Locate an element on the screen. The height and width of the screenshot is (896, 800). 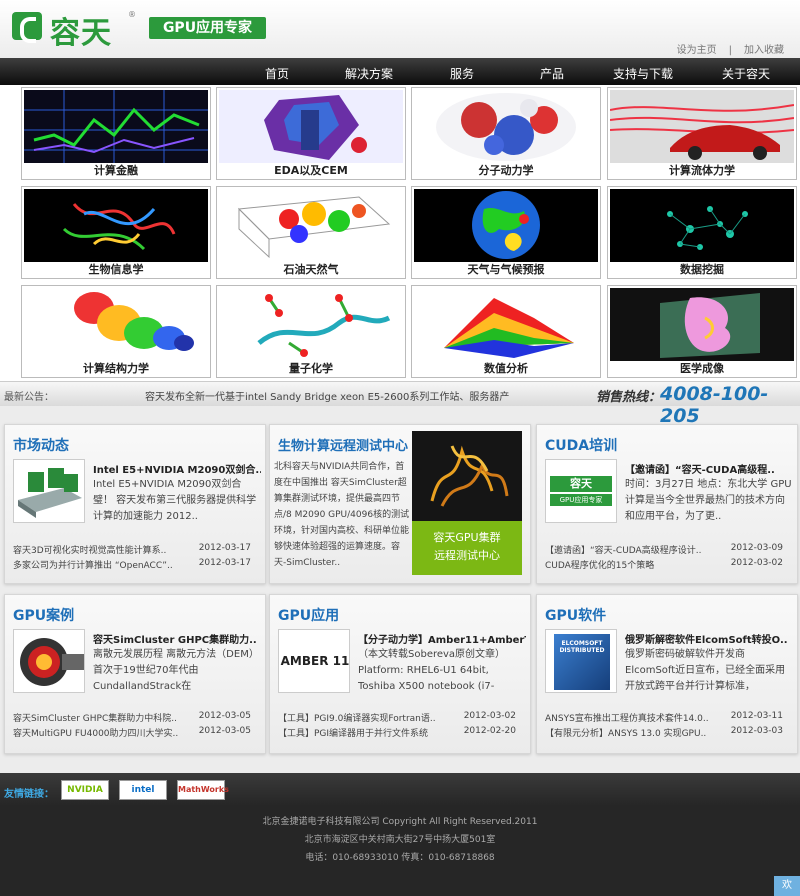
server-icon is located at coordinates (49, 491).